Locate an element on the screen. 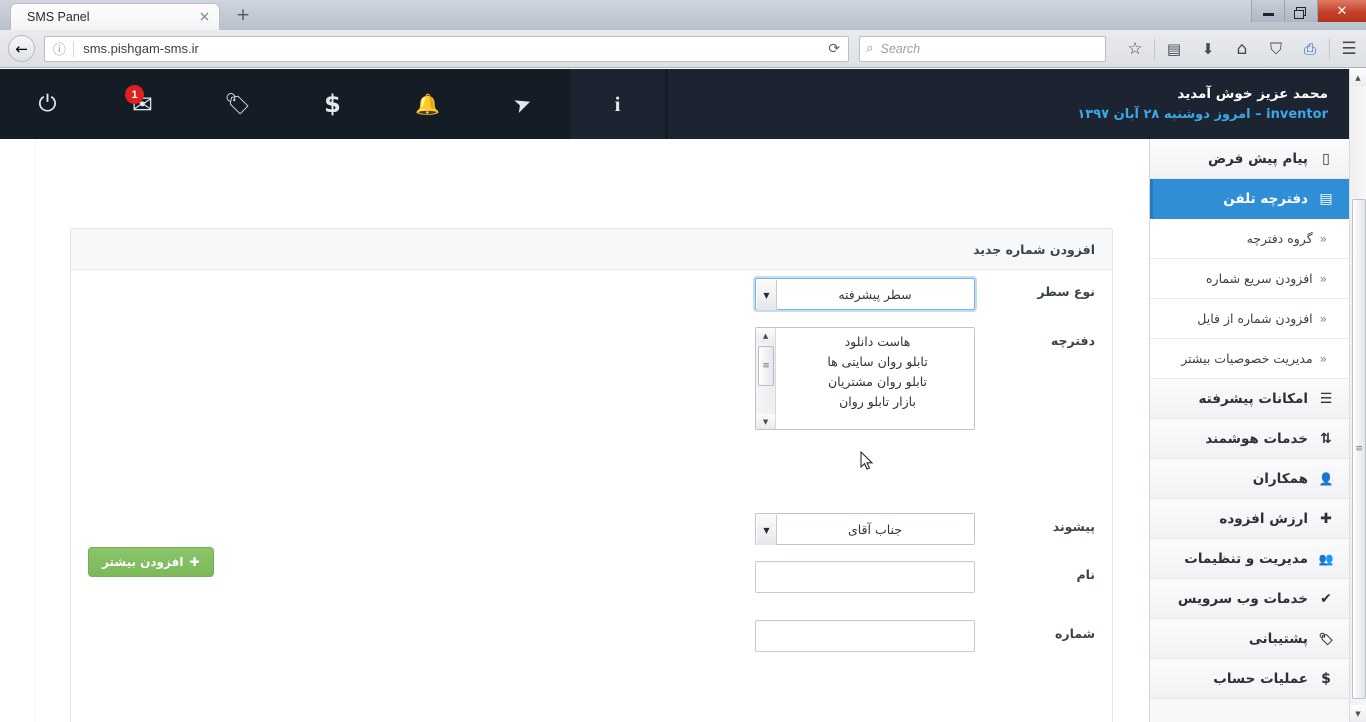  page-scrollbar: ▲ ≡ ▼ is located at coordinates (1357, 395).